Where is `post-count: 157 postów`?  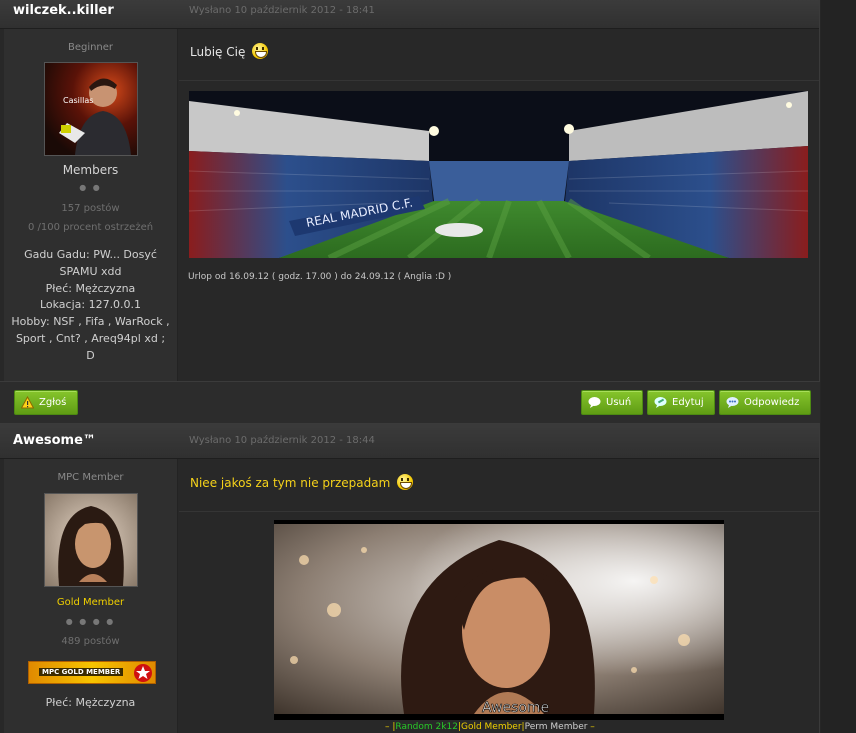
post-count: 157 postów is located at coordinates (90, 208).